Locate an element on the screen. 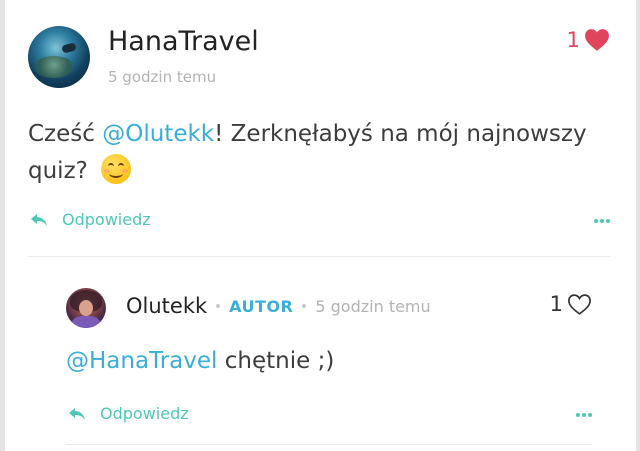 This screenshot has height=451, width=640. reply-text: @HanaTravel chętnie ;) is located at coordinates (200, 361).